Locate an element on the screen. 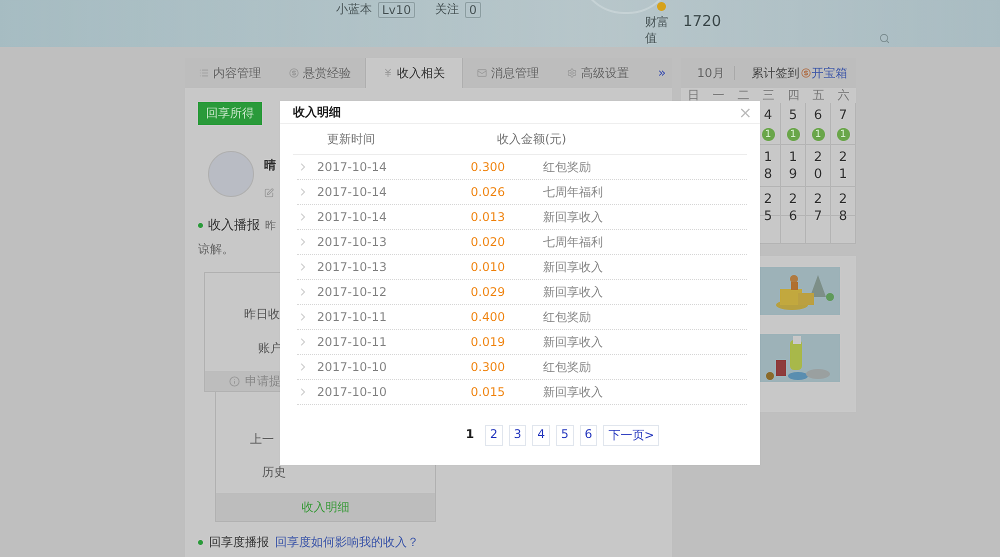  tab: 收入相关 is located at coordinates (414, 73).